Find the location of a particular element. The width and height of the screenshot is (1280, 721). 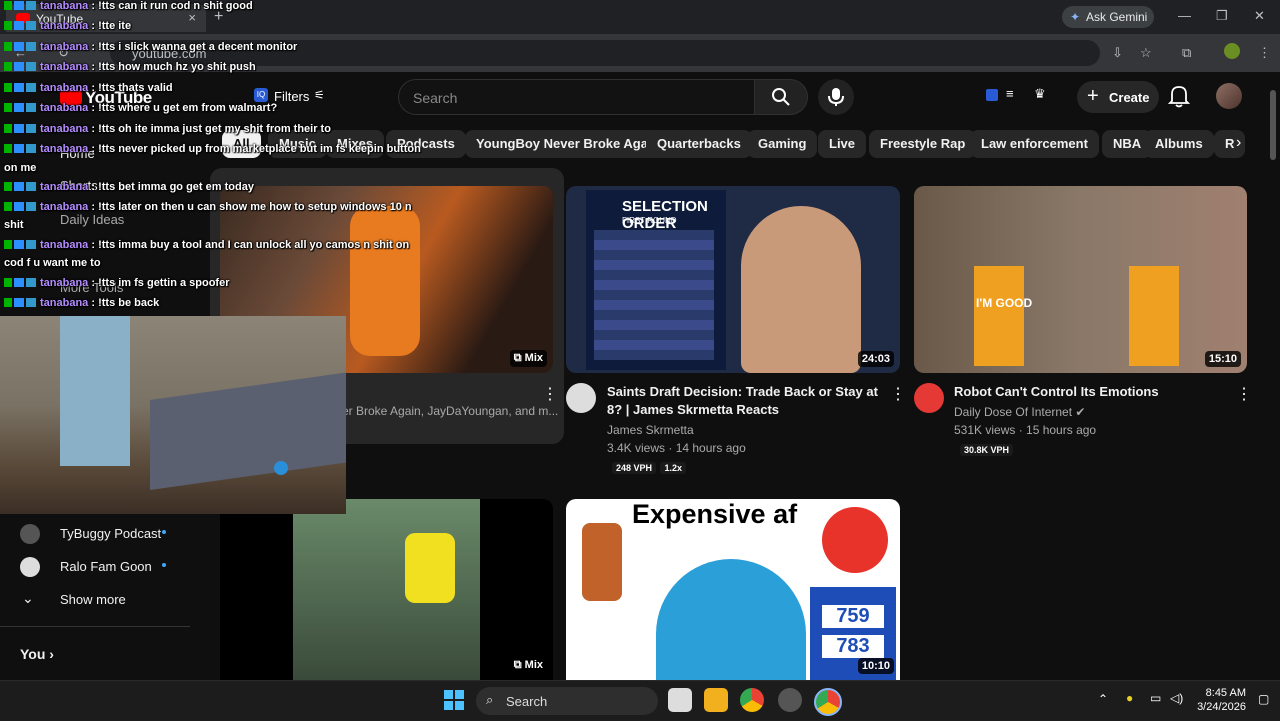

vph-label: 30.8K VPH is located at coordinates (987, 450).